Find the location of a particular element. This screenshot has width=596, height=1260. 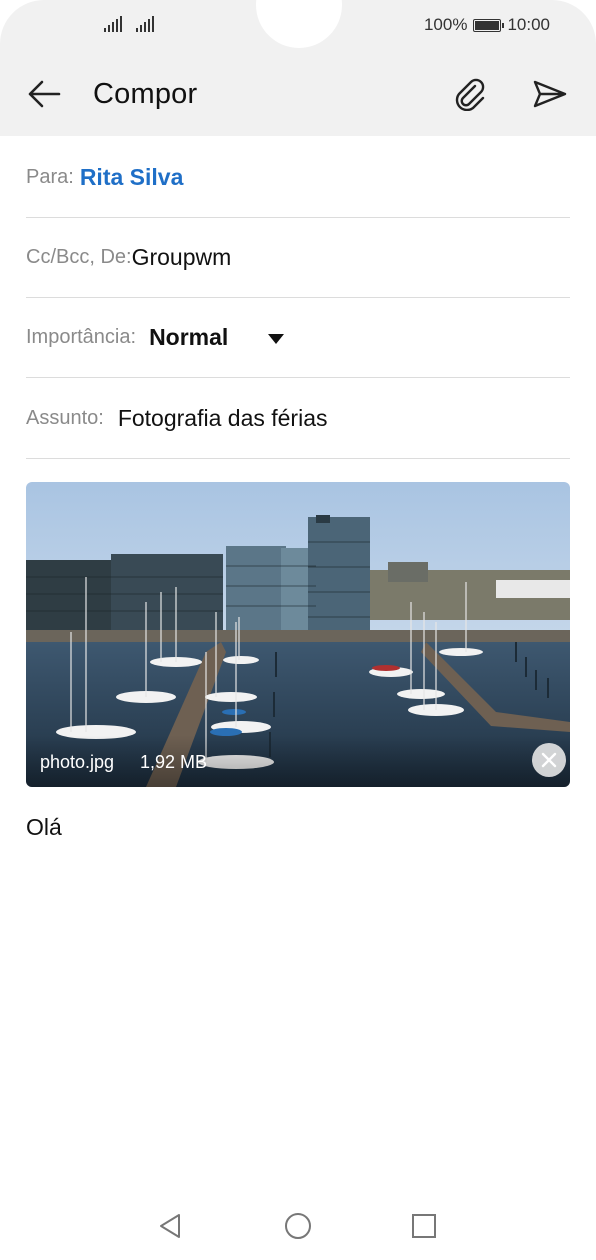

close-icon is located at coordinates (549, 760).